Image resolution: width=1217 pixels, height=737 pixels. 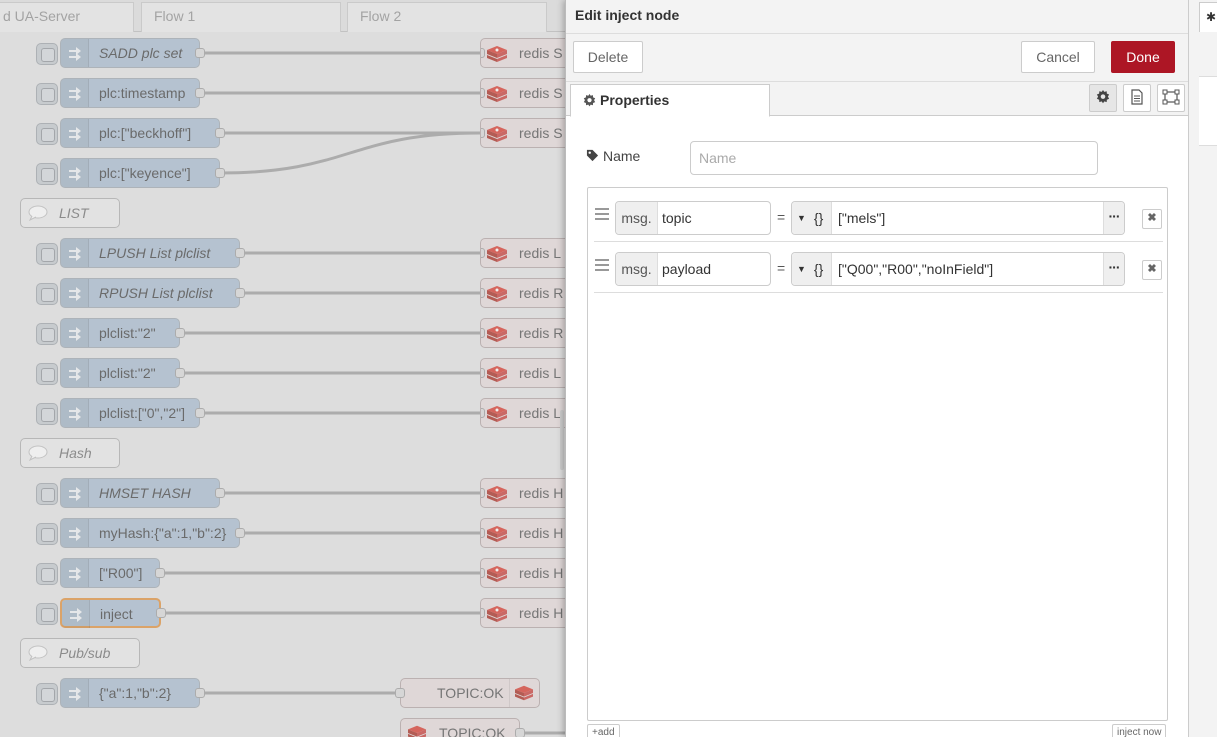 I want to click on property-value: ["Q00","R00","noInField"], so click(x=916, y=269).